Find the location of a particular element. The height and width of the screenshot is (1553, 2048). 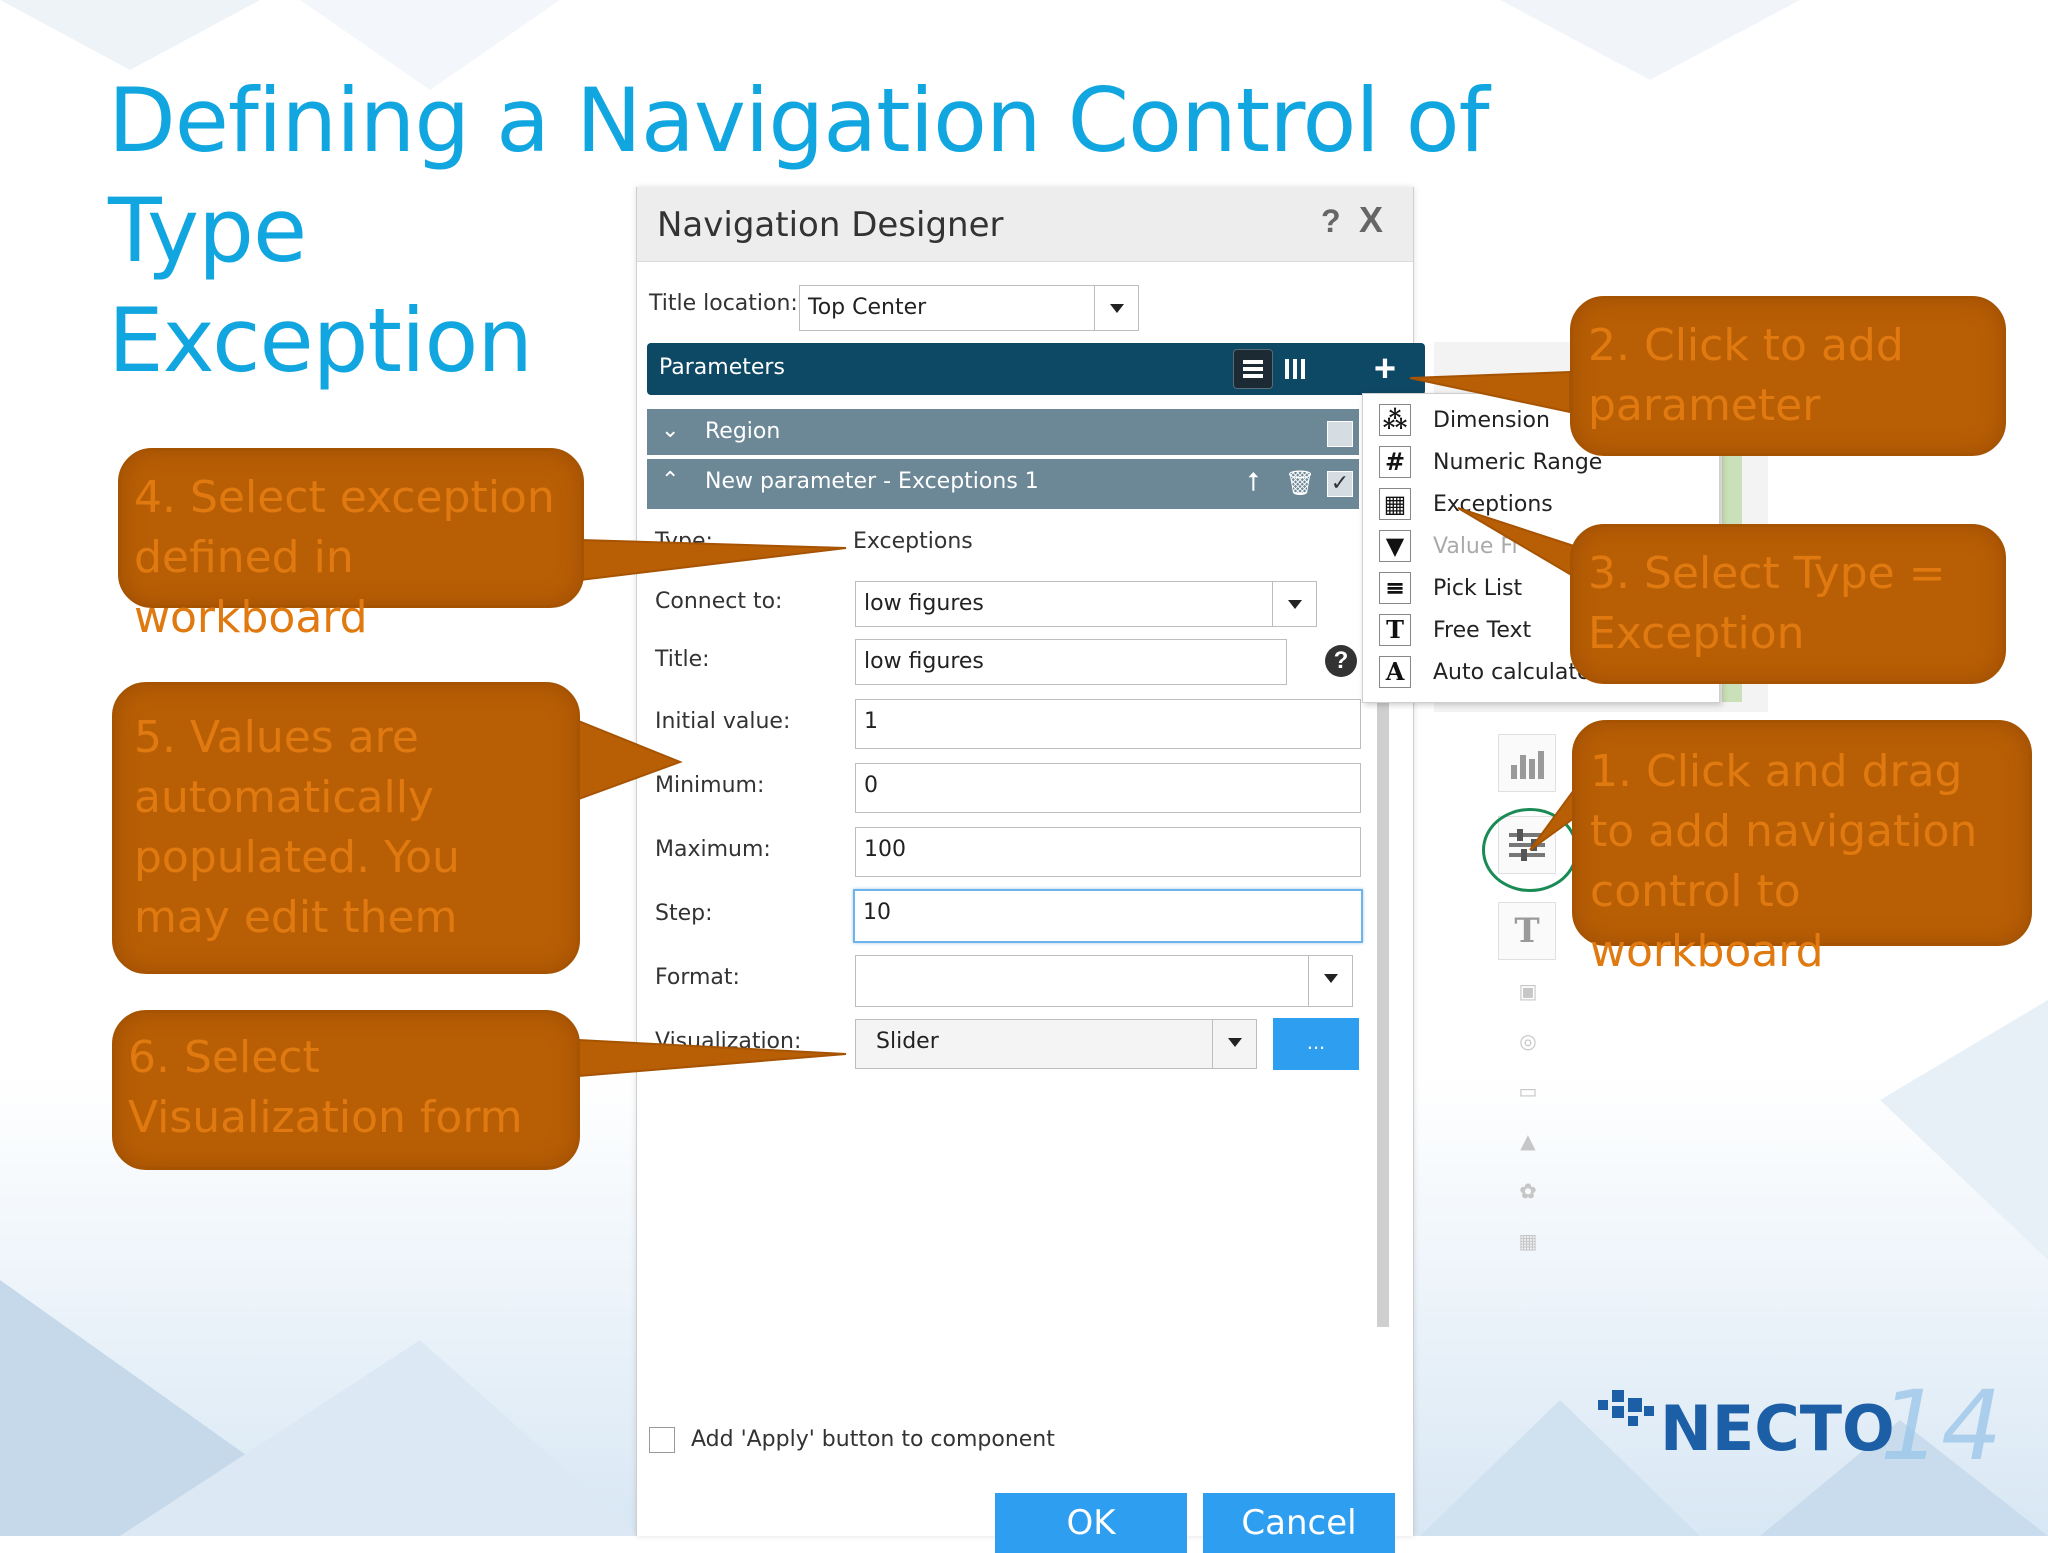

menu-item-label: Value Fi is located at coordinates (1475, 546).